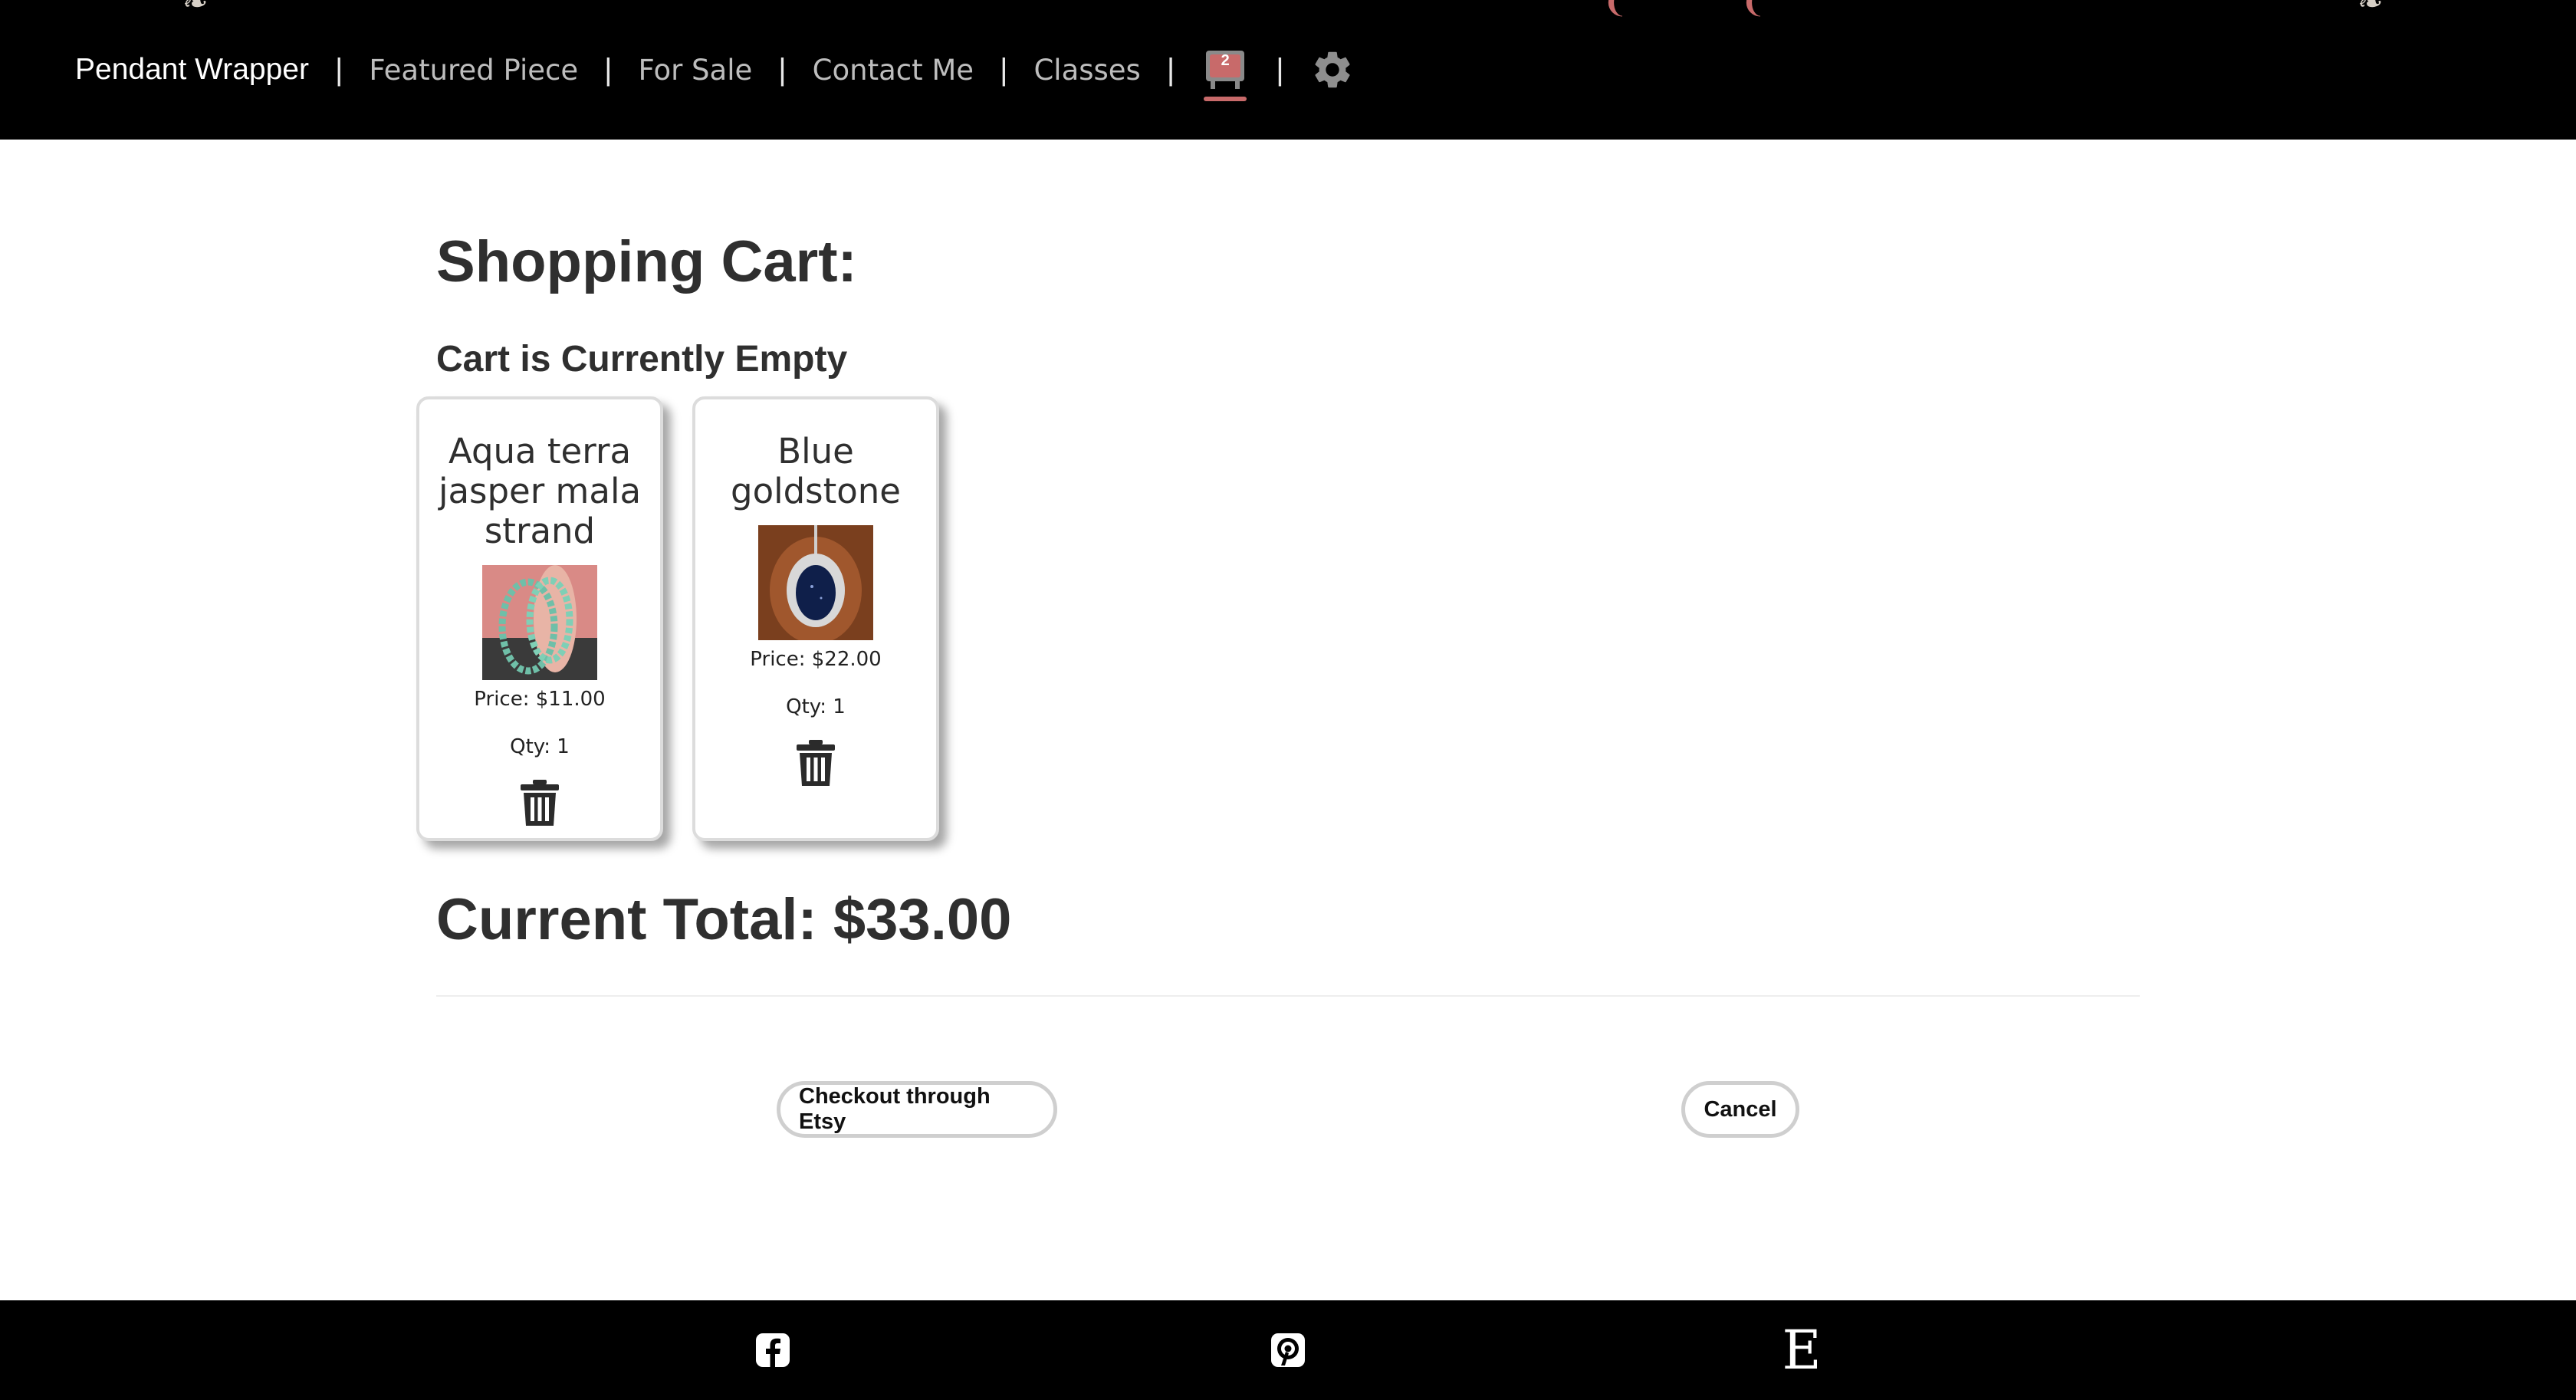  What do you see at coordinates (1225, 99) in the screenshot?
I see `active-indicator` at bounding box center [1225, 99].